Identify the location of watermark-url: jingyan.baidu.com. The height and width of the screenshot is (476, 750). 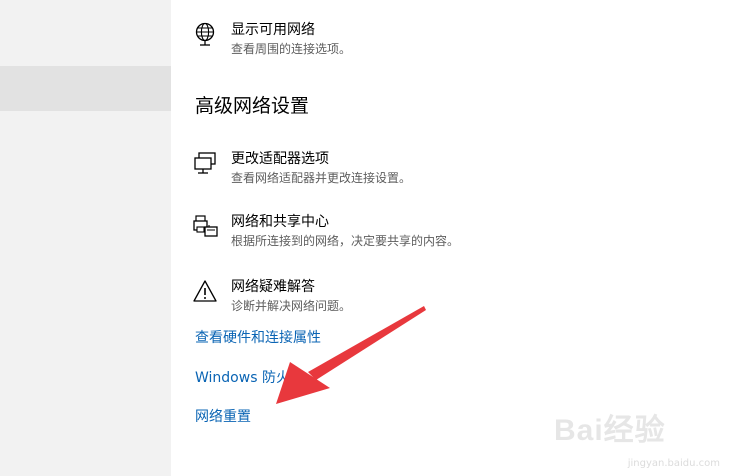
(673, 463).